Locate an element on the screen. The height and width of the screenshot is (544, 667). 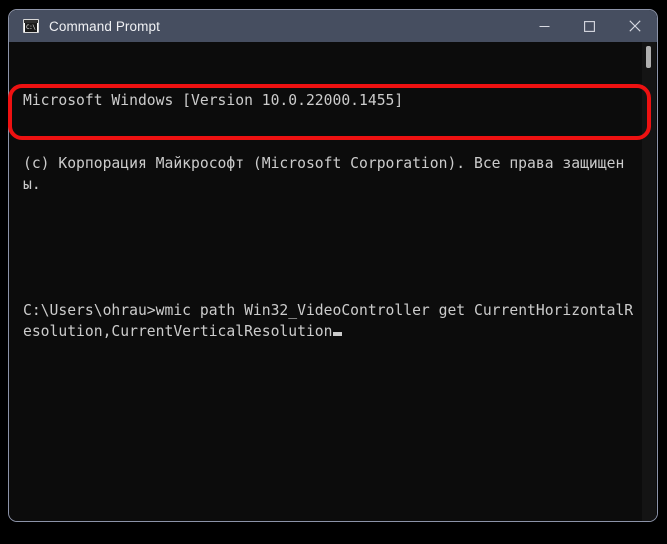
maximize-icon is located at coordinates (589, 26).